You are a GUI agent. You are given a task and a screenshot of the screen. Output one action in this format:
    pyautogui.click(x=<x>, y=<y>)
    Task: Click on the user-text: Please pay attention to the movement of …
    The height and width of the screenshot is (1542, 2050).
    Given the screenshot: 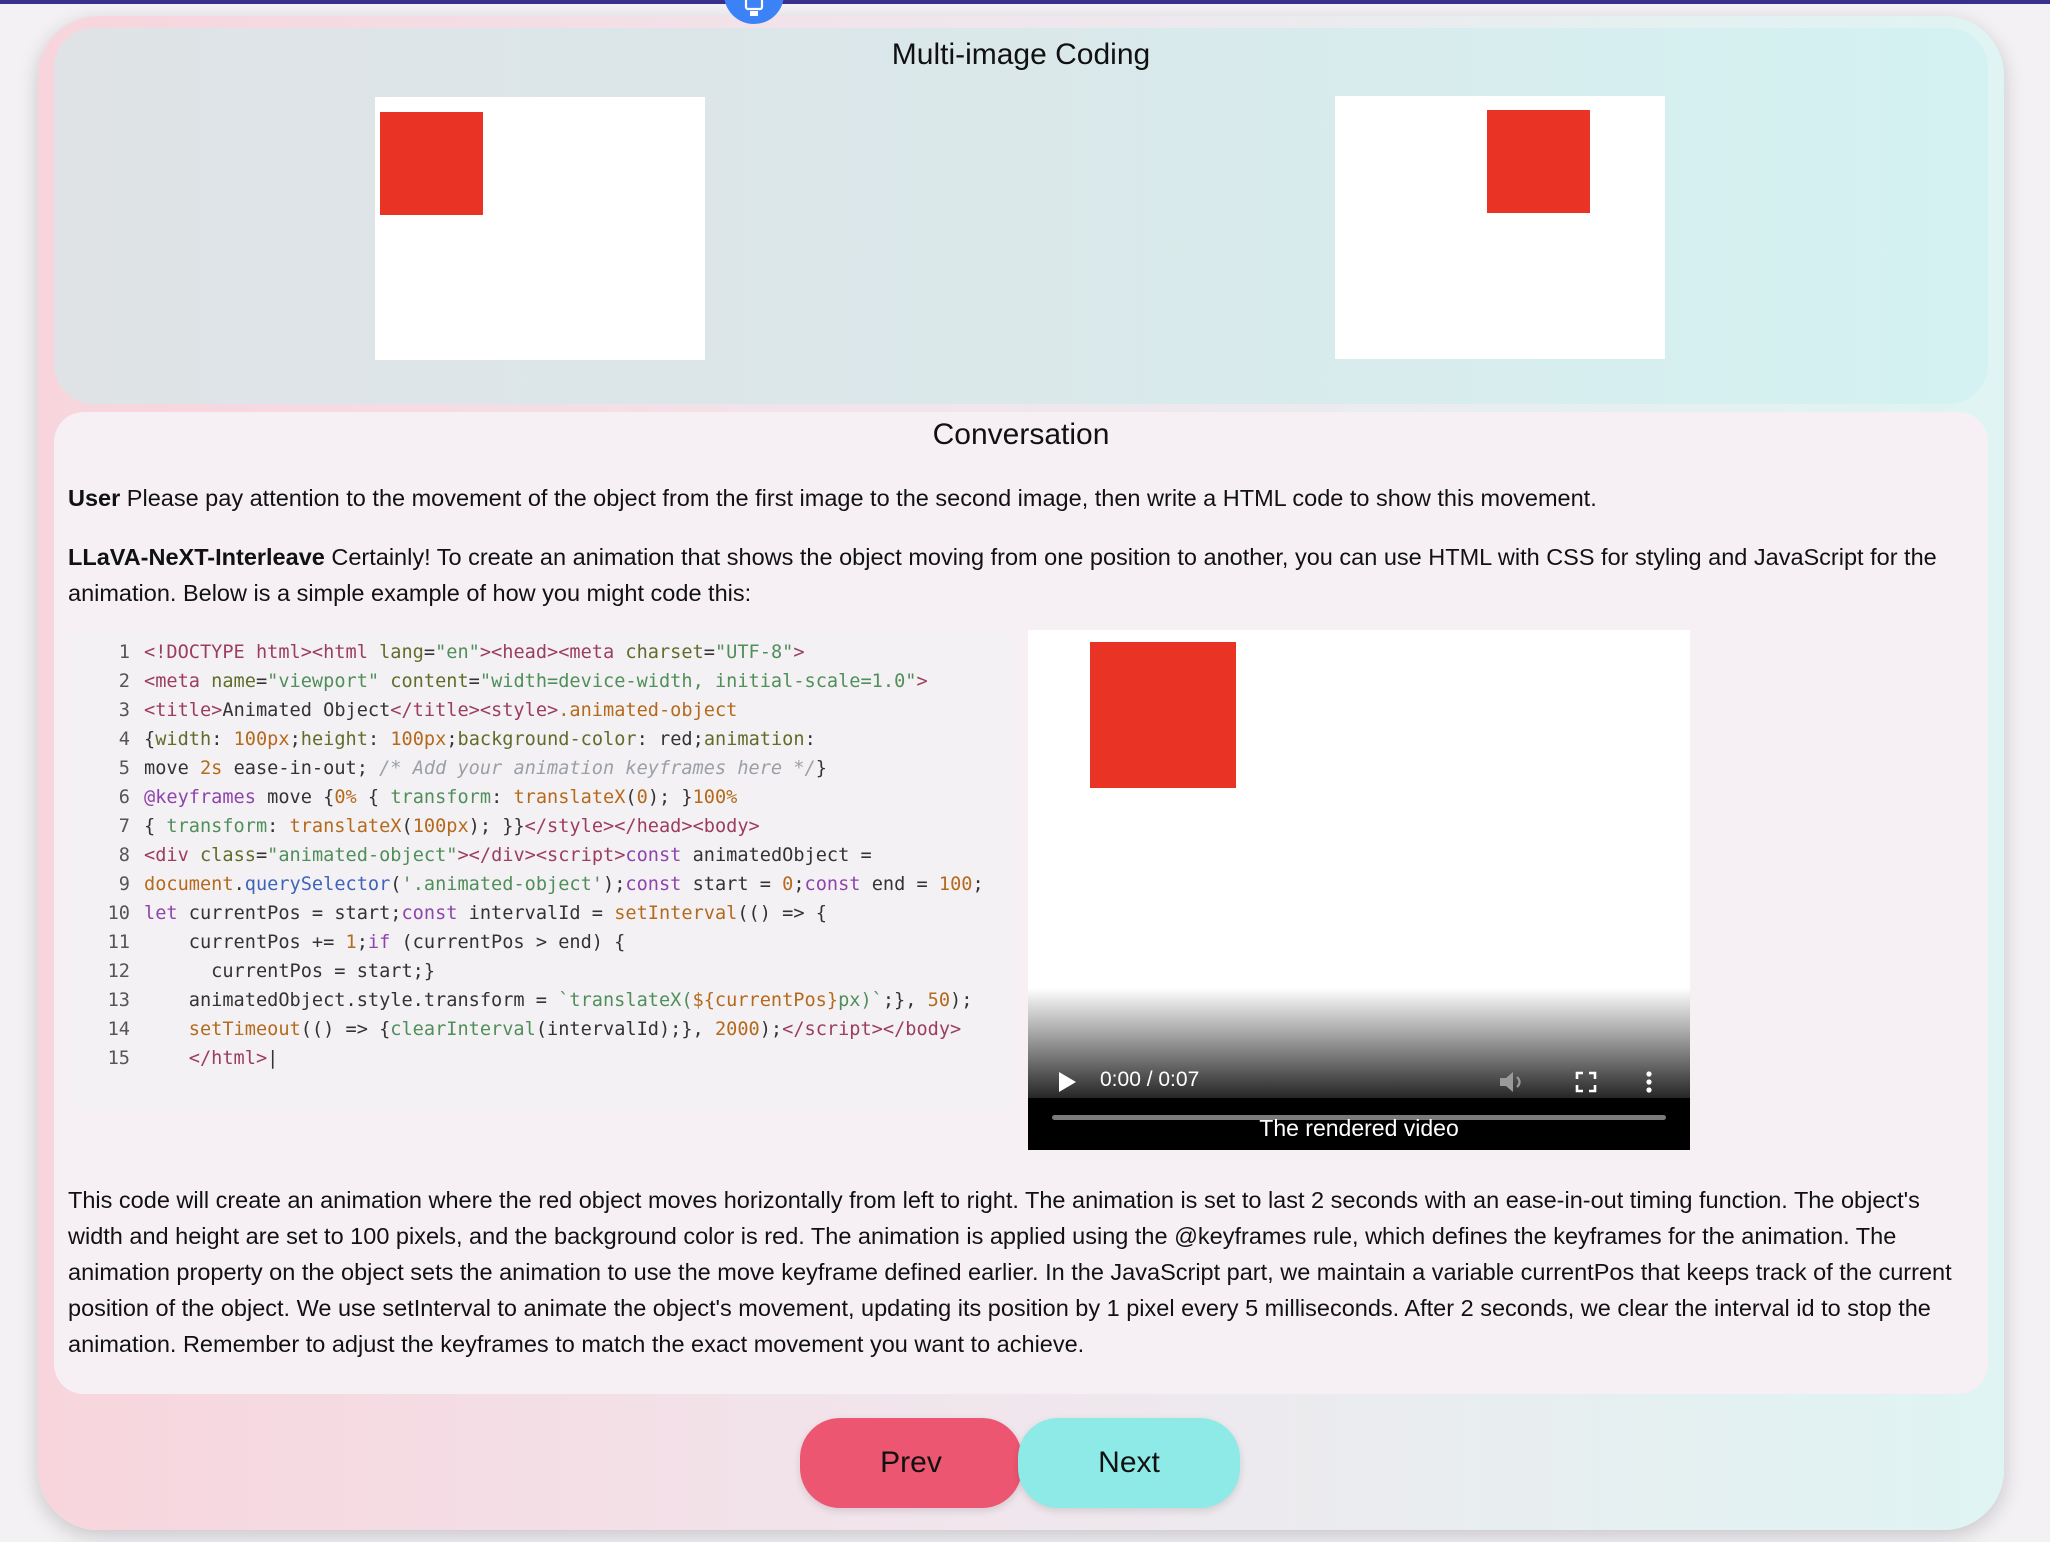 What is the action you would take?
    pyautogui.click(x=861, y=498)
    